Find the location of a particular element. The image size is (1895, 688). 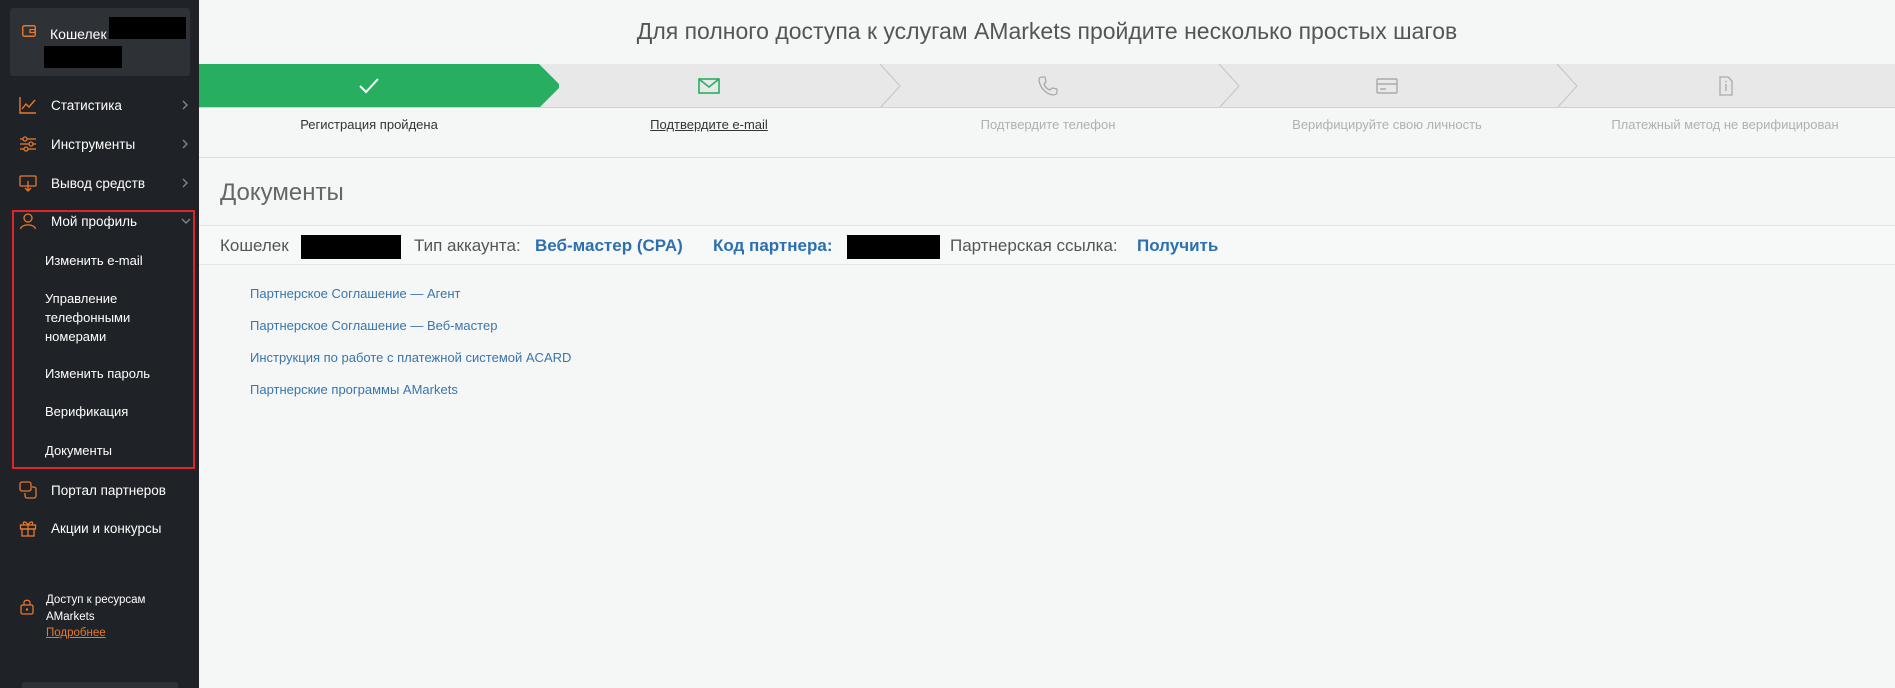

user-icon is located at coordinates (28, 221).